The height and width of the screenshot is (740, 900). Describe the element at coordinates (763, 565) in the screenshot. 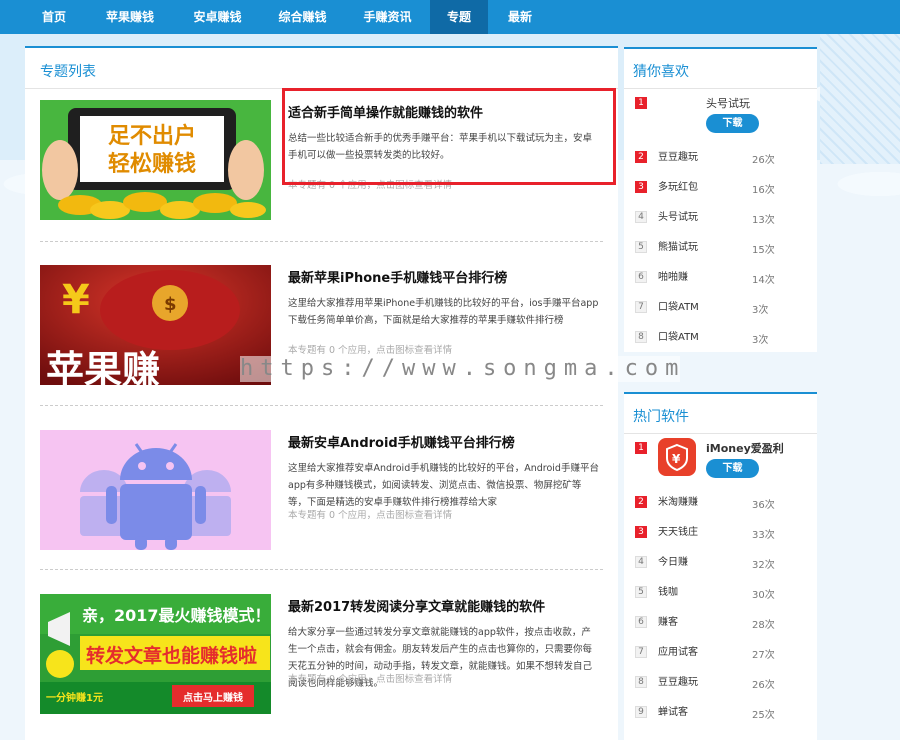

I see `app-count: 32次` at that location.